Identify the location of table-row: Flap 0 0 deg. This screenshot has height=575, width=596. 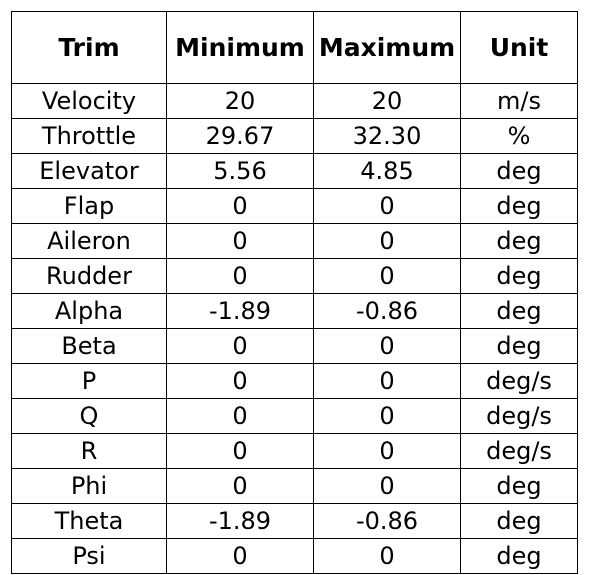
(294, 206).